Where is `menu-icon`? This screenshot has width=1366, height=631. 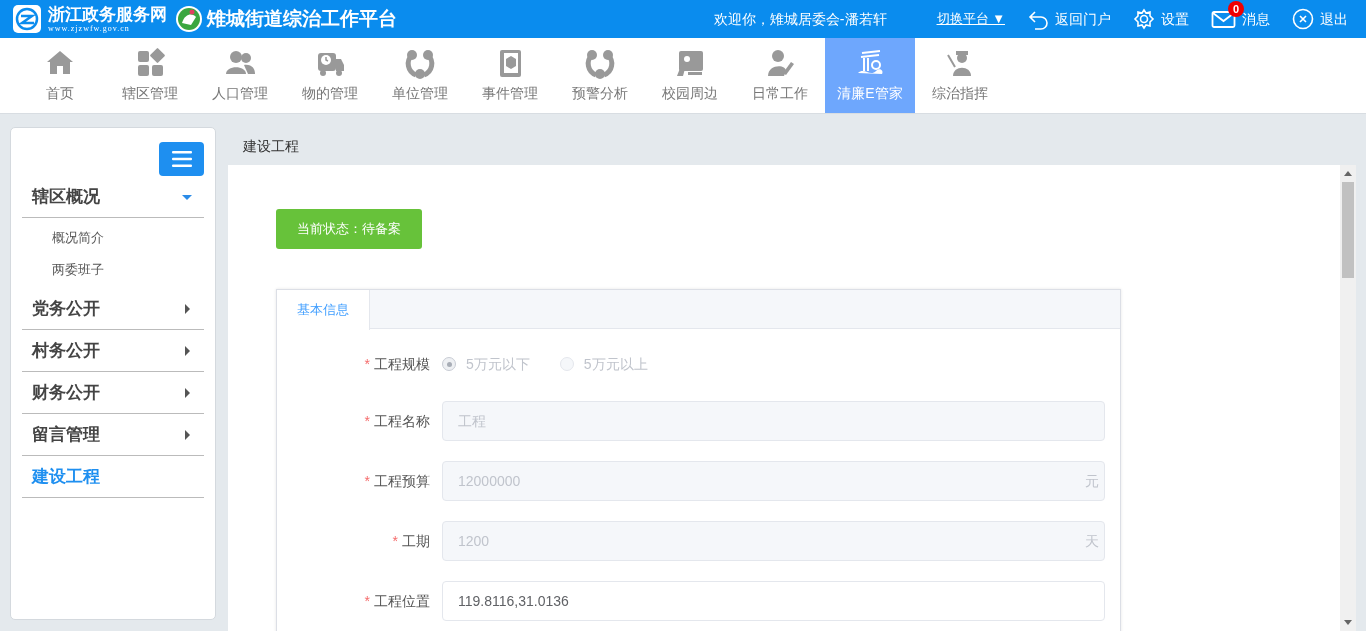
menu-icon is located at coordinates (181, 159).